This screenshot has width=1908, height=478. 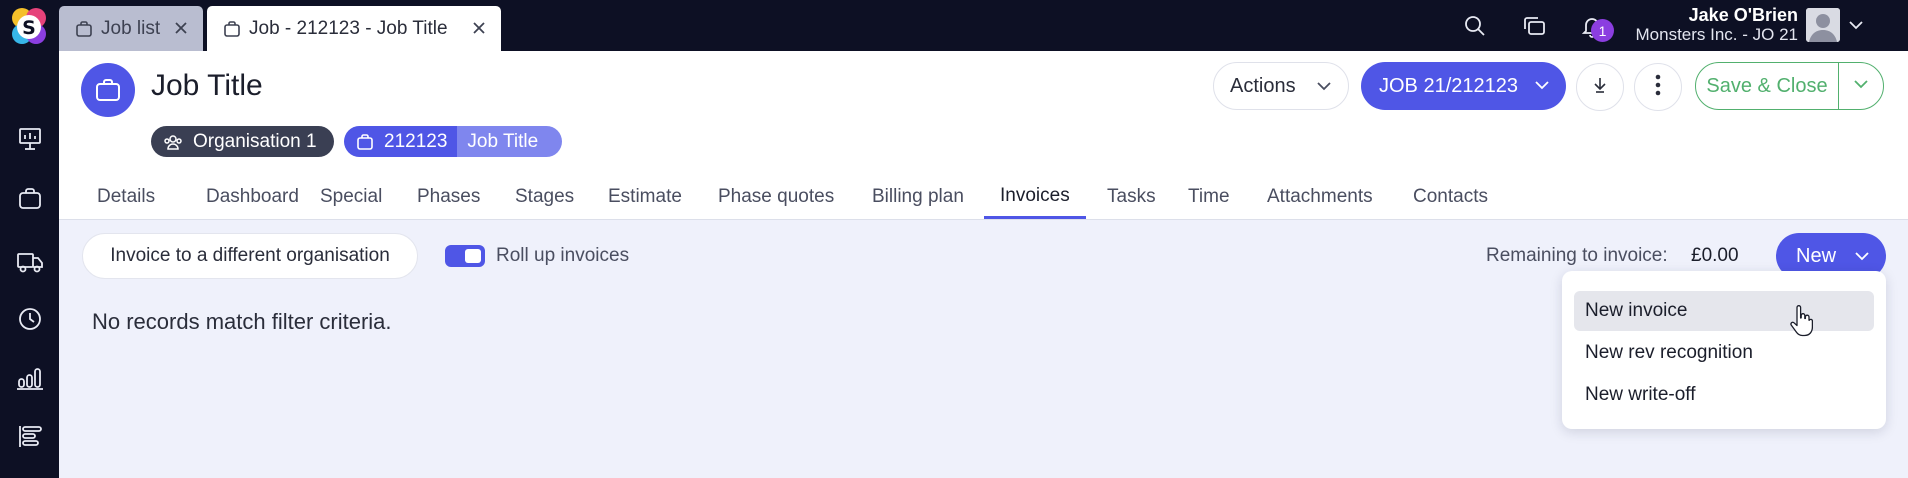 I want to click on tab-dashboard: Dashboard, so click(x=252, y=197).